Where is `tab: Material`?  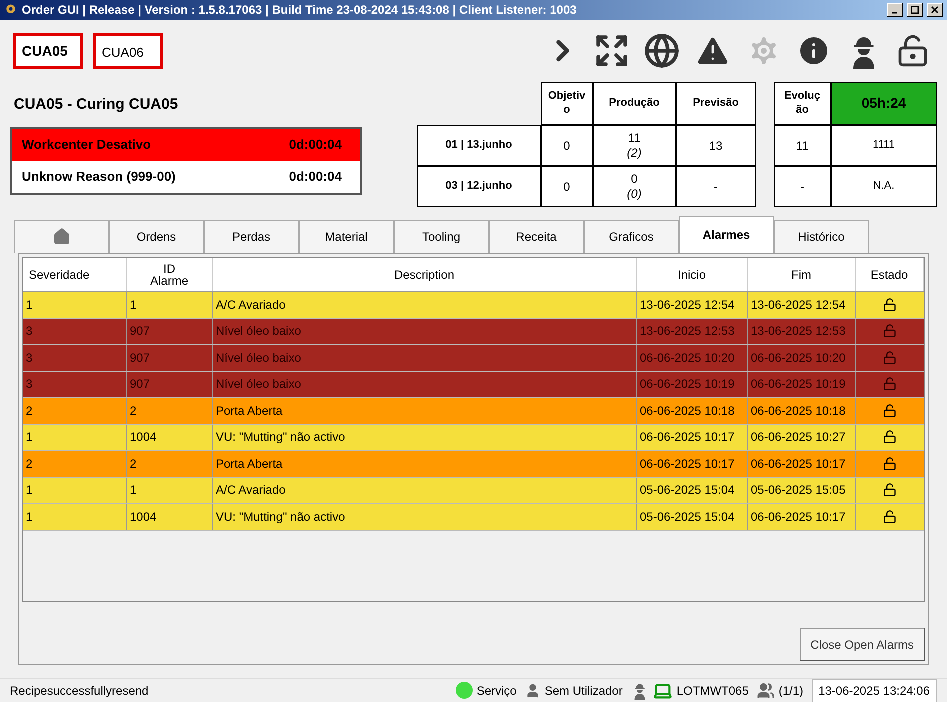
tab: Material is located at coordinates (346, 236).